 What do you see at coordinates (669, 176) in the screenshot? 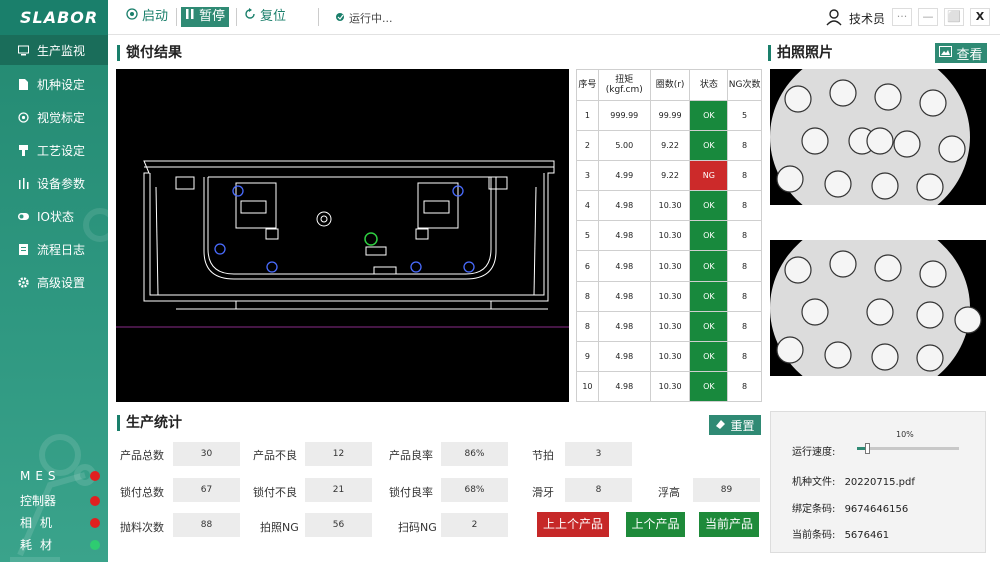
I see `table-row: 3 4.99 9.22 NG 8` at bounding box center [669, 176].